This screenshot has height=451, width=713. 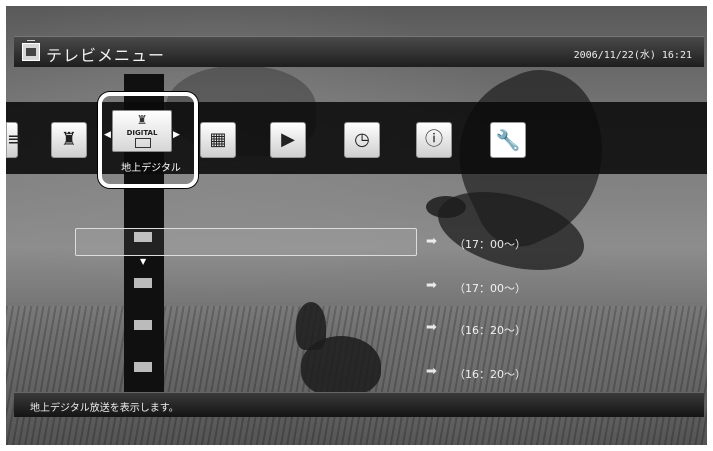 I want to click on down-arrow-icon: ▼, so click(x=143, y=261).